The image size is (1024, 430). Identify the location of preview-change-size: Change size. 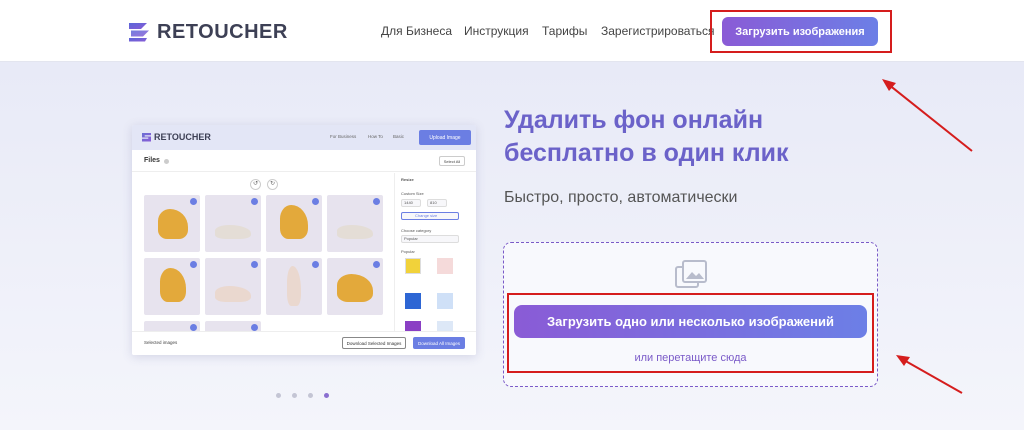
(426, 215).